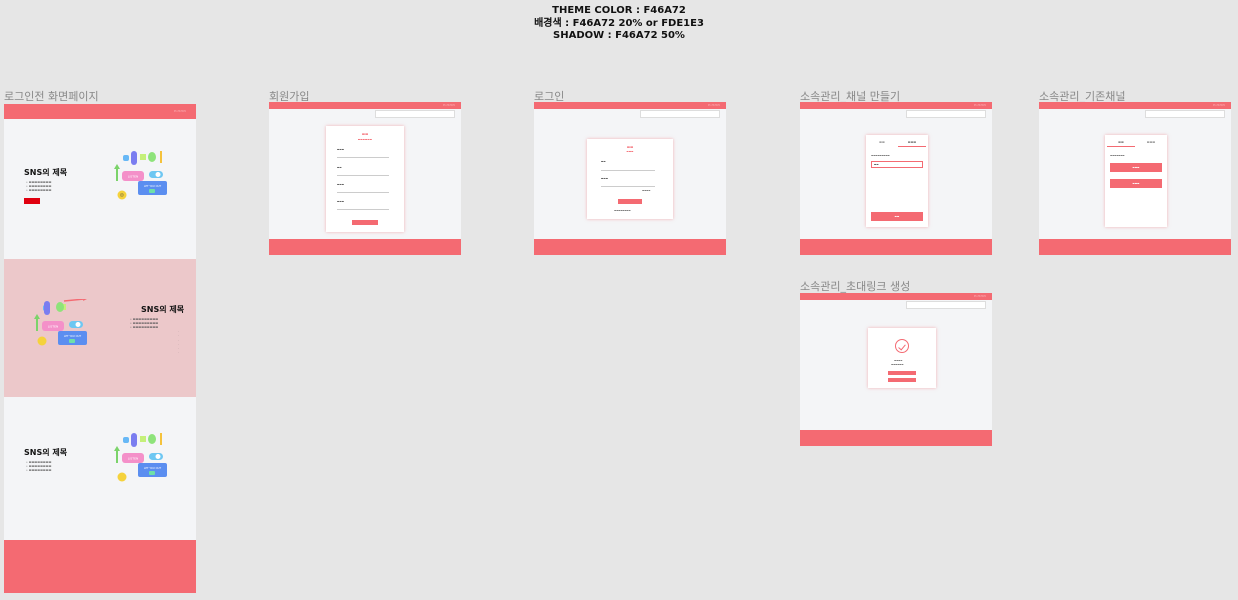 Image resolution: width=1238 pixels, height=600 pixels. What do you see at coordinates (628, 186) in the screenshot?
I see `login-password-field` at bounding box center [628, 186].